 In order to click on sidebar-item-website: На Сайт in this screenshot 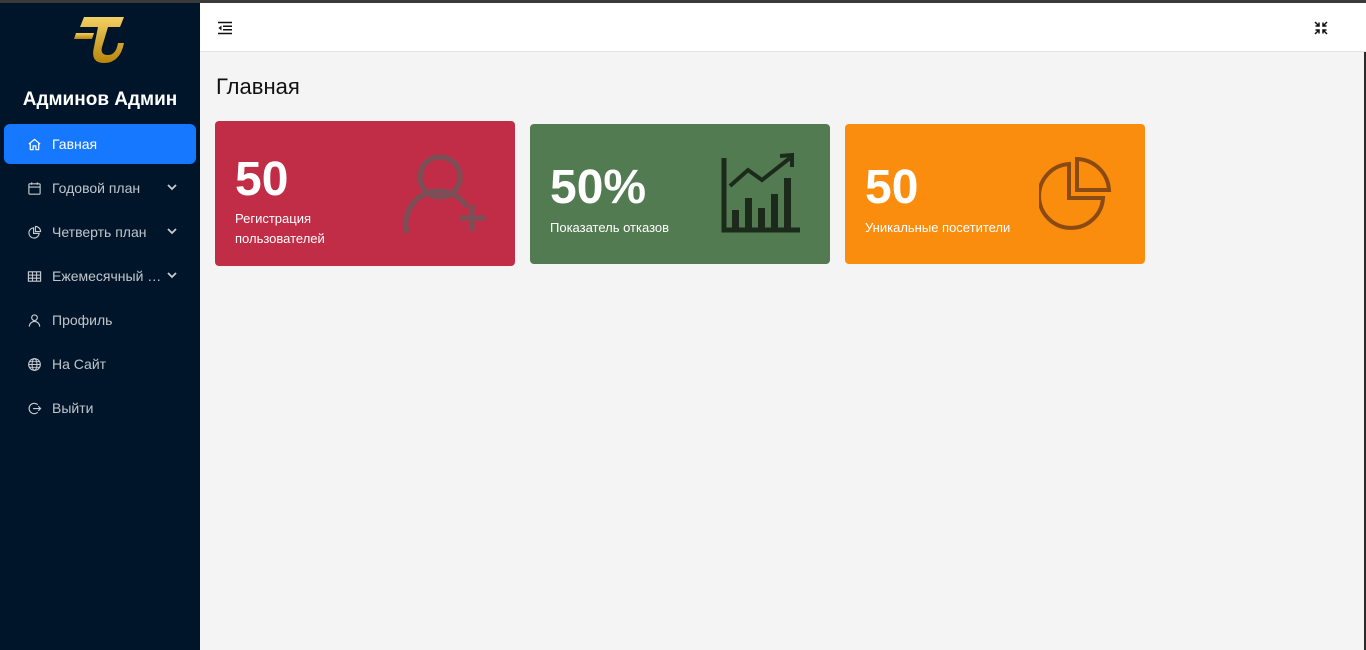, I will do `click(100, 364)`.